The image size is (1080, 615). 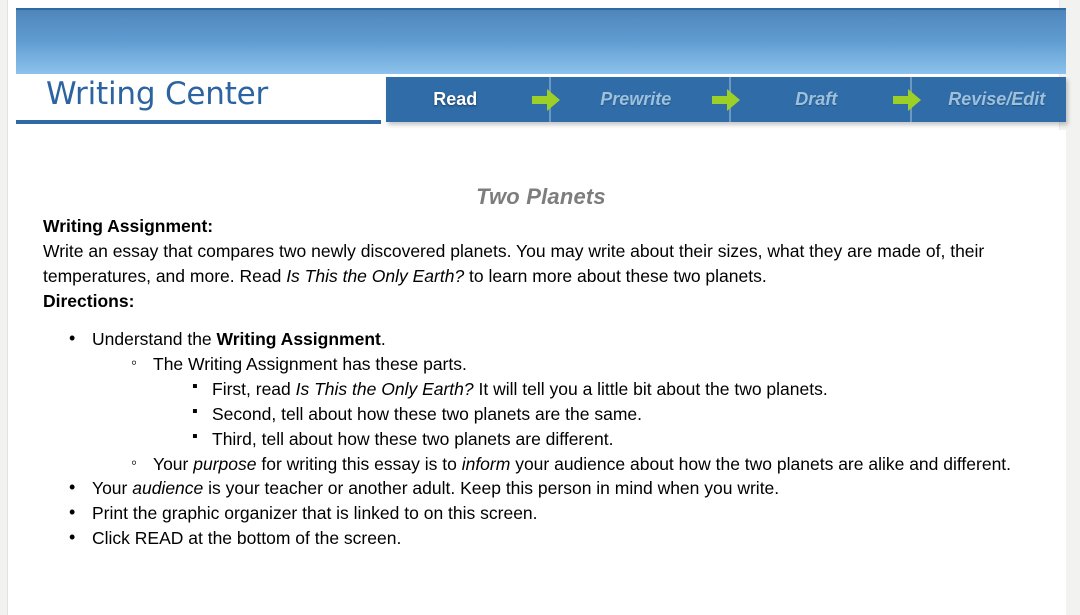 What do you see at coordinates (168, 488) in the screenshot?
I see `audience-keyword: audience` at bounding box center [168, 488].